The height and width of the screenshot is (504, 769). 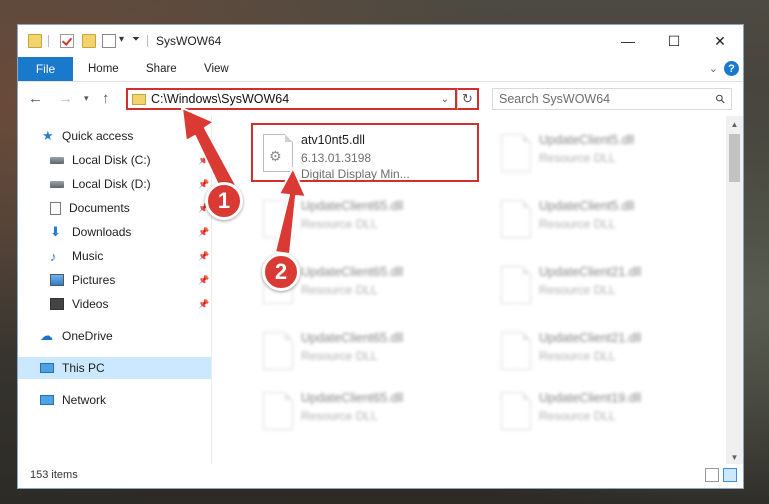 What do you see at coordinates (224, 201) in the screenshot?
I see `step-badge-1: 1` at bounding box center [224, 201].